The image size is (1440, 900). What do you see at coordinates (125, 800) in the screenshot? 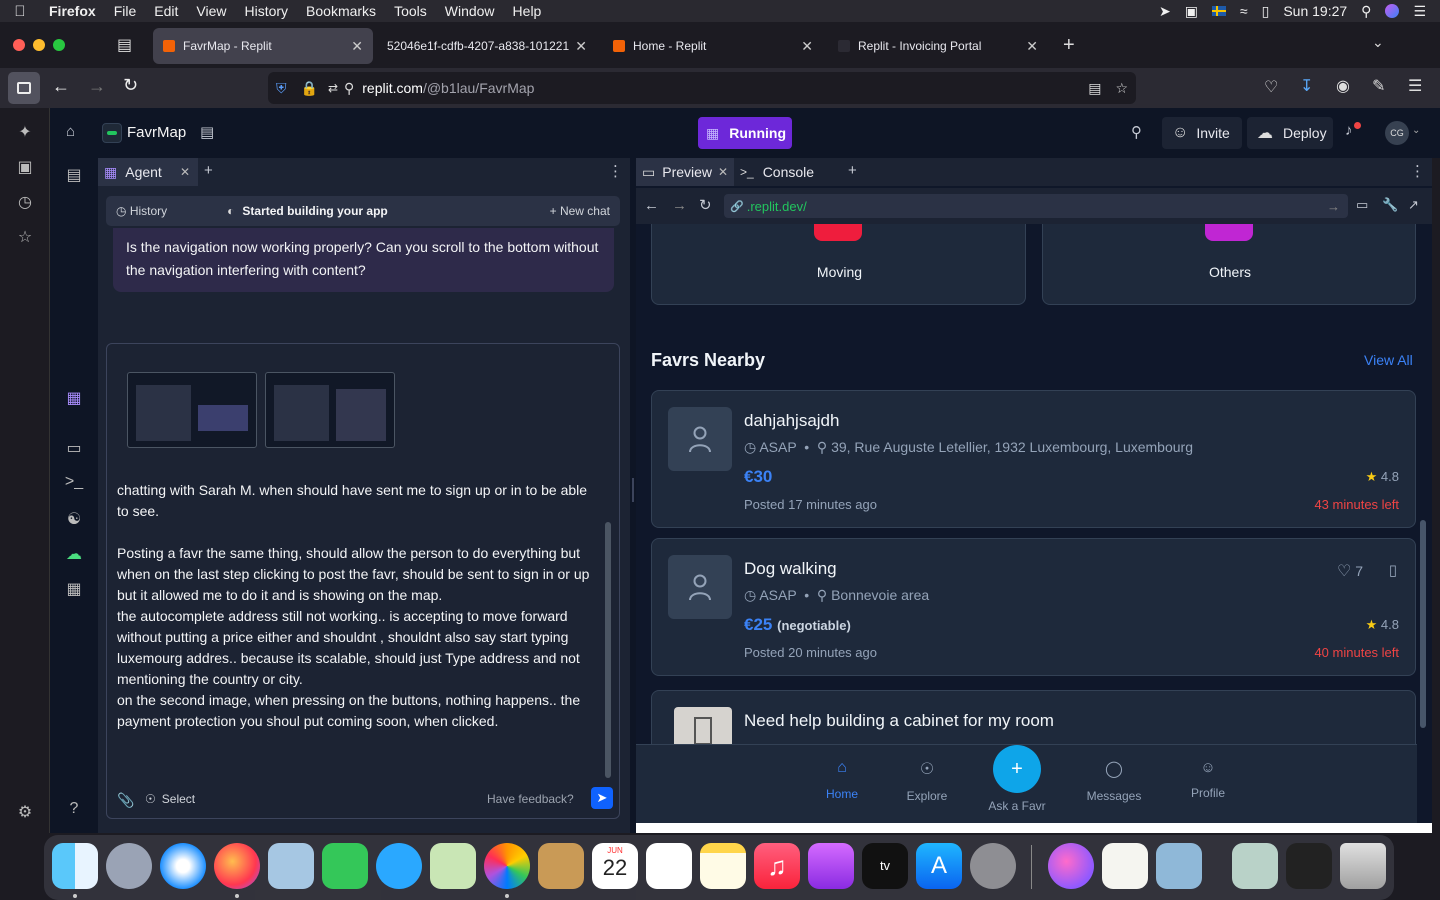
I see `attach-icon: 📎` at bounding box center [125, 800].